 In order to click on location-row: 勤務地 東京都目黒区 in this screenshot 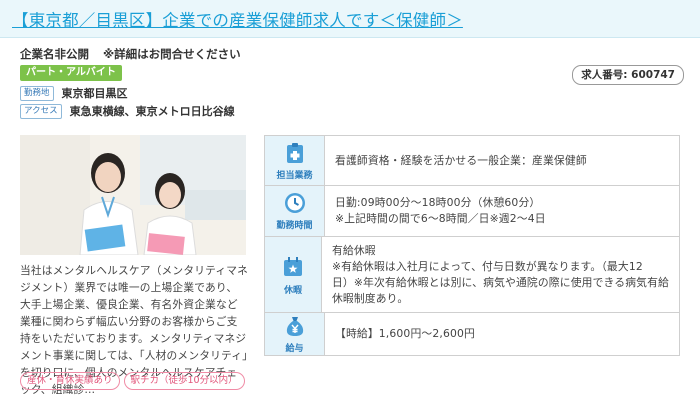, I will do `click(74, 93)`.